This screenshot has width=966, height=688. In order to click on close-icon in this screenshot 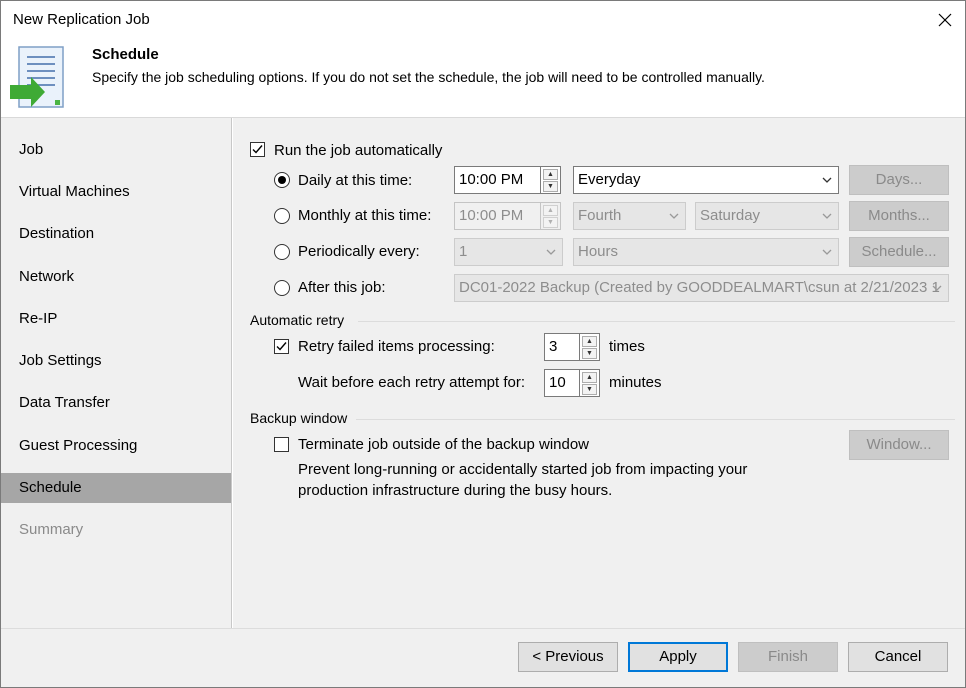, I will do `click(945, 20)`.